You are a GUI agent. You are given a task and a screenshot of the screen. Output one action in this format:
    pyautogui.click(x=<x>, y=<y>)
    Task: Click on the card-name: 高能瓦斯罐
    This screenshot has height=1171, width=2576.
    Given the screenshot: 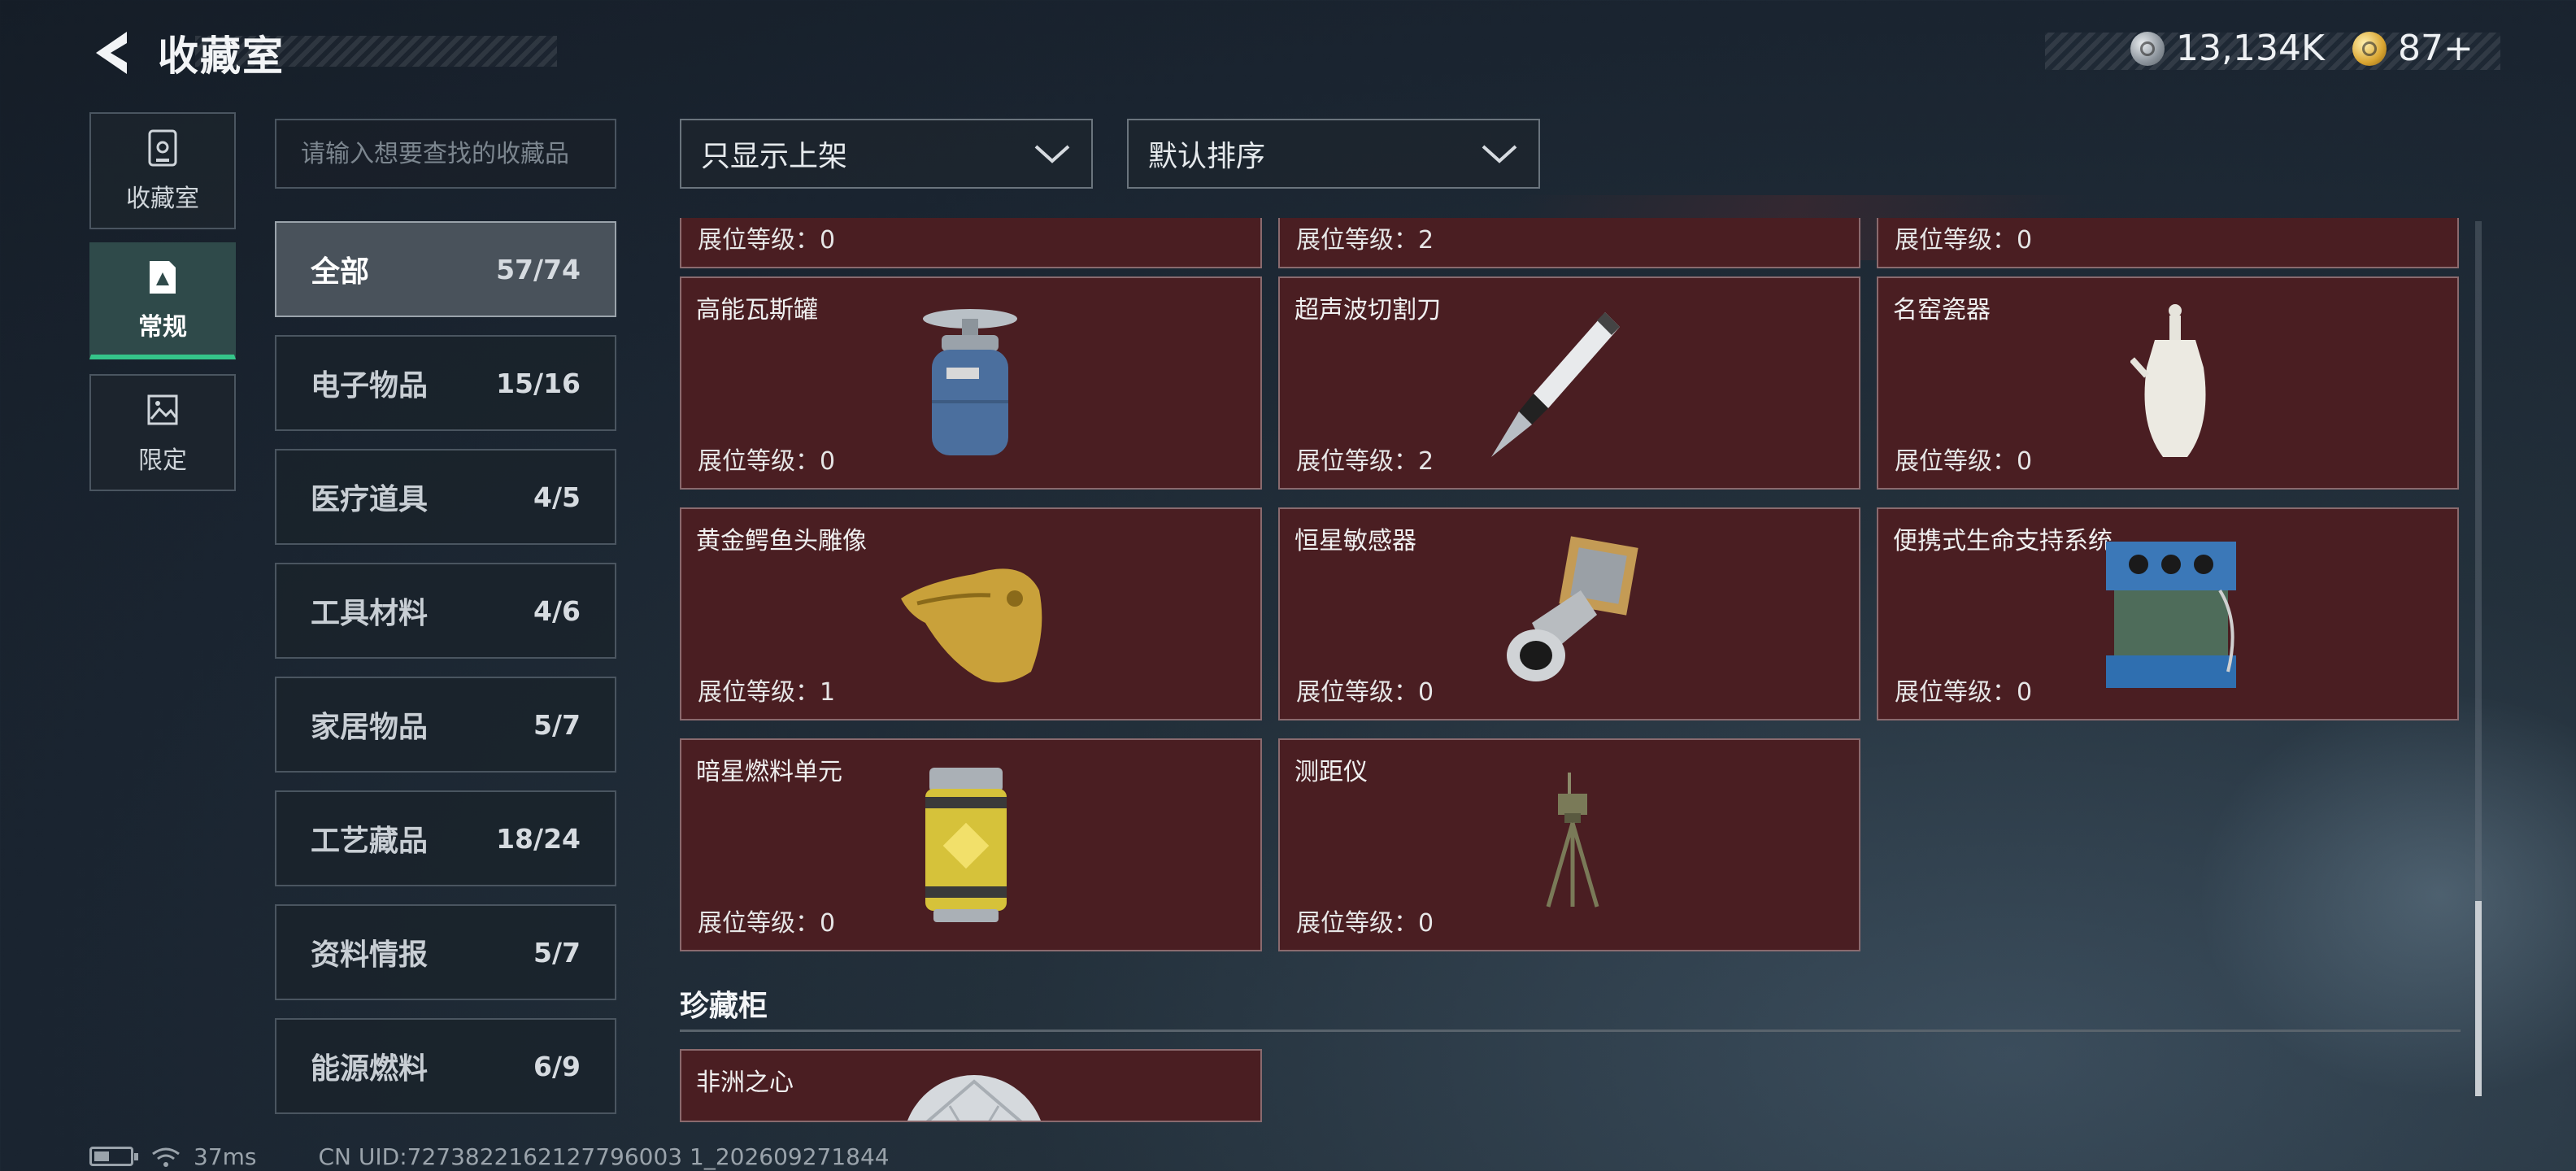 What is the action you would take?
    pyautogui.click(x=757, y=310)
    